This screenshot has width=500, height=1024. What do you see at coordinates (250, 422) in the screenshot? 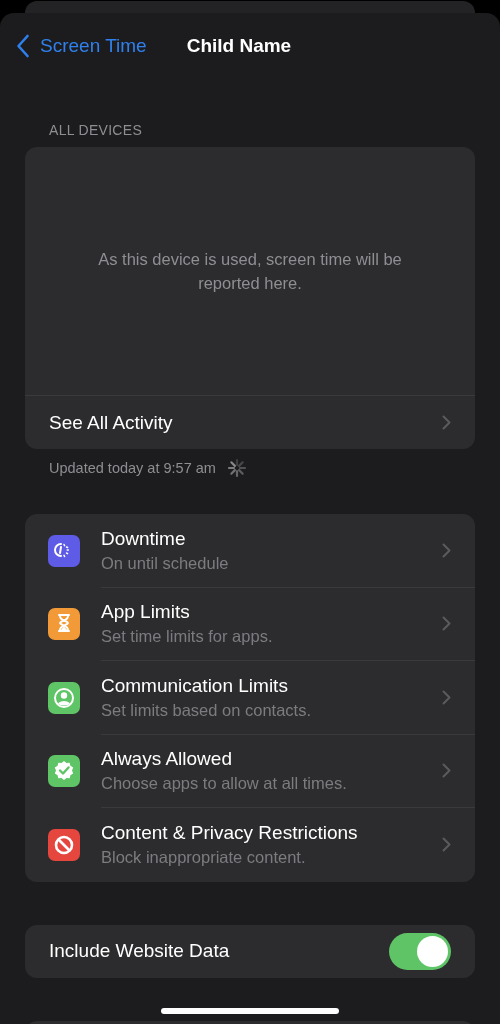
I see `see-all-activity-row: See All Activity` at bounding box center [250, 422].